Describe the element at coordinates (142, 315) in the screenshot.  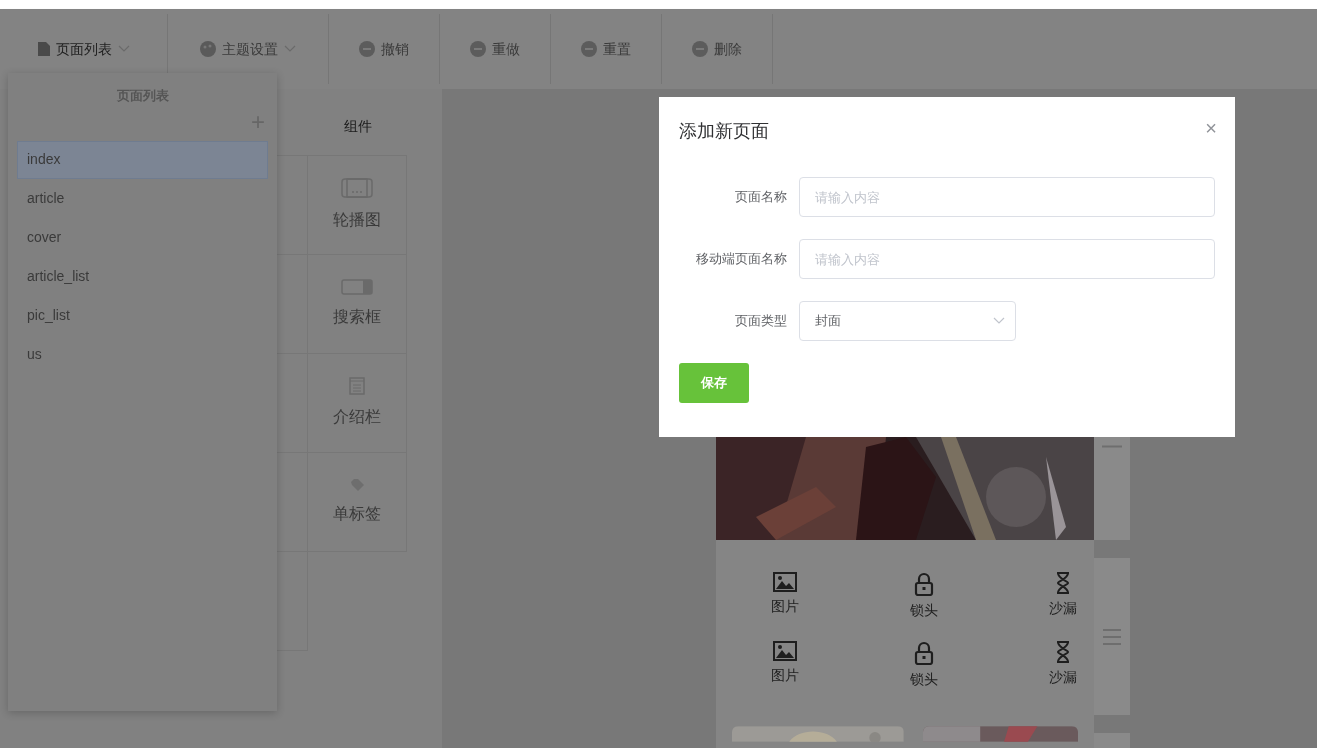
I see `page-list-item: pic_list` at that location.